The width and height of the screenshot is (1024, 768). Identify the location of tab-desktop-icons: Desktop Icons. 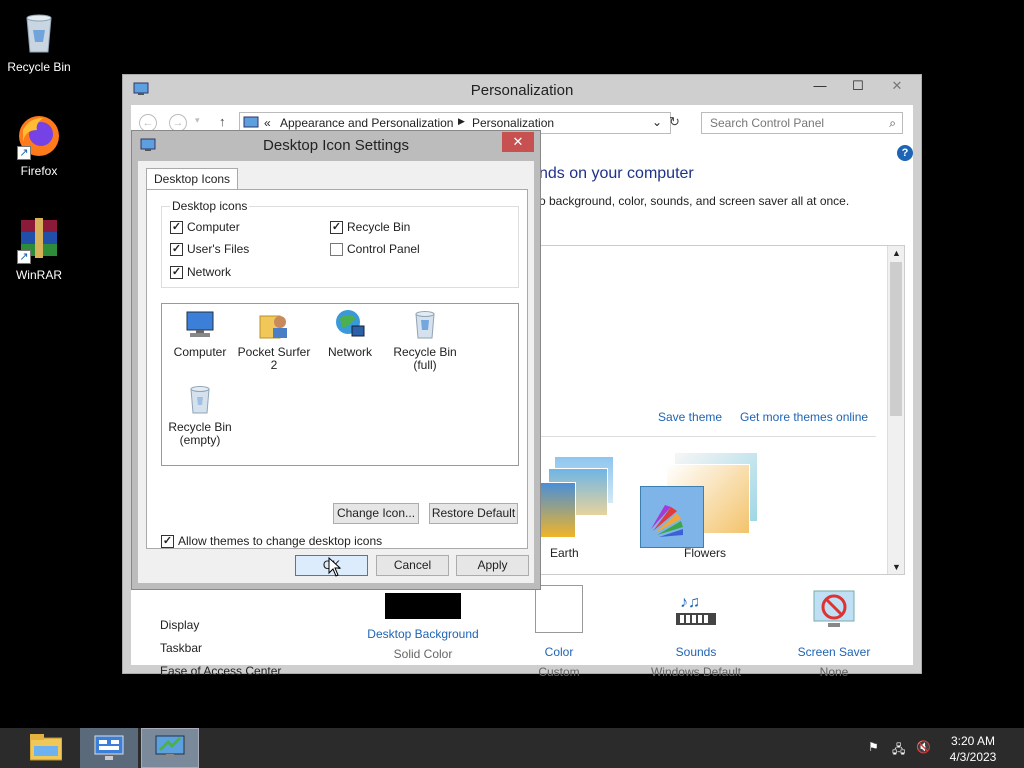
(192, 179).